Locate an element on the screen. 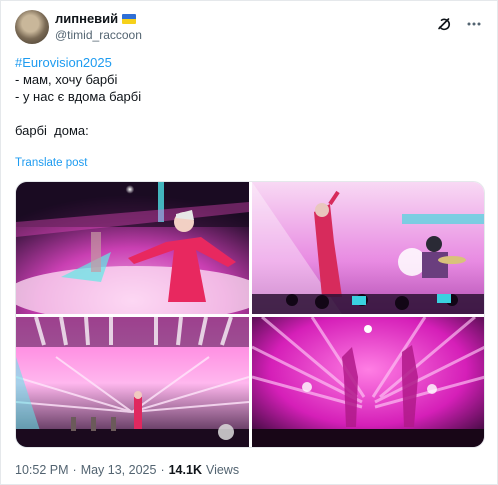 This screenshot has width=498, height=485. header-actions is located at coordinates (459, 24).